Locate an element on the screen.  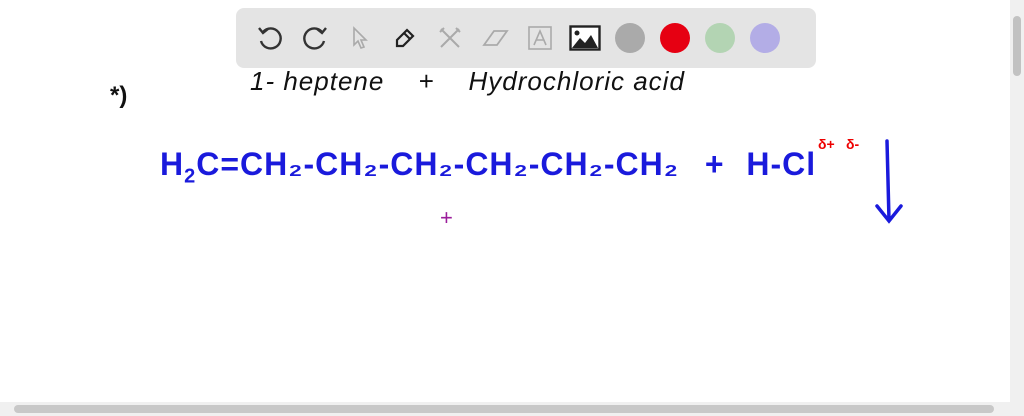
undo-icon is located at coordinates (270, 38).